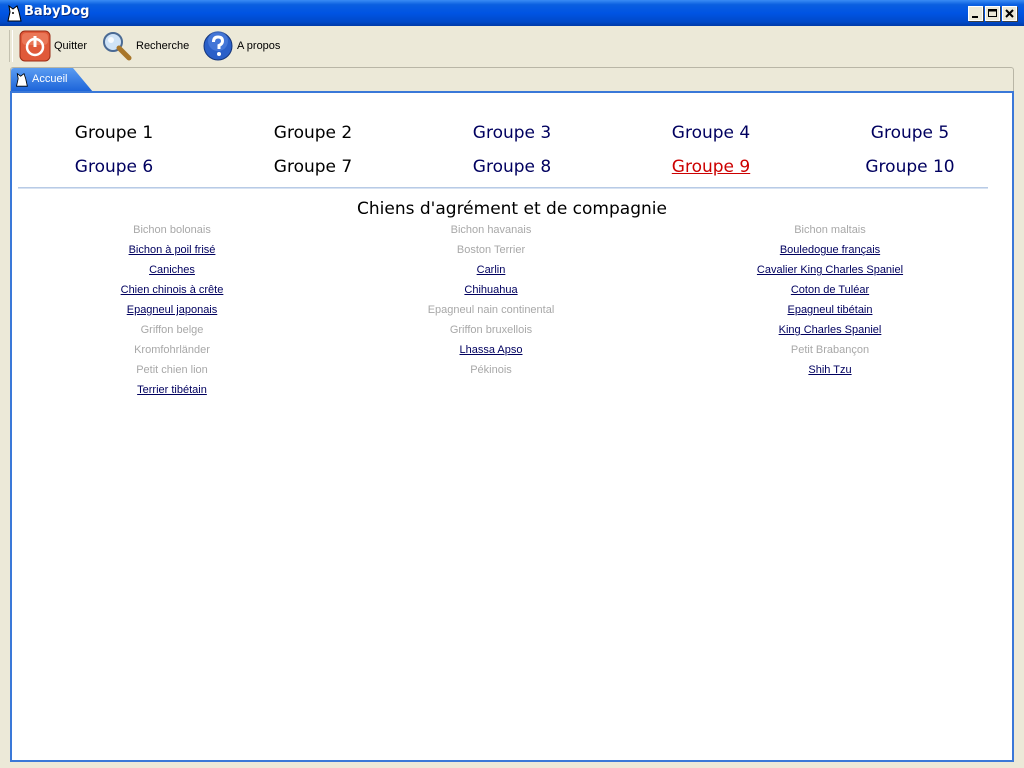 This screenshot has height=768, width=1024. What do you see at coordinates (830, 230) in the screenshot?
I see `breed-item: Bichon maltais` at bounding box center [830, 230].